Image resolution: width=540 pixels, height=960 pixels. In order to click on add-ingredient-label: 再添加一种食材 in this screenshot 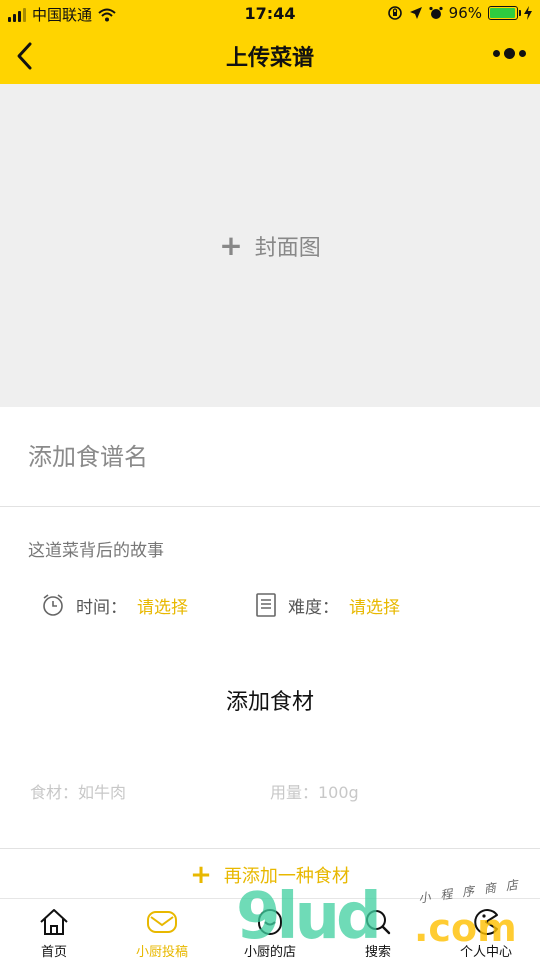, I will do `click(286, 876)`.